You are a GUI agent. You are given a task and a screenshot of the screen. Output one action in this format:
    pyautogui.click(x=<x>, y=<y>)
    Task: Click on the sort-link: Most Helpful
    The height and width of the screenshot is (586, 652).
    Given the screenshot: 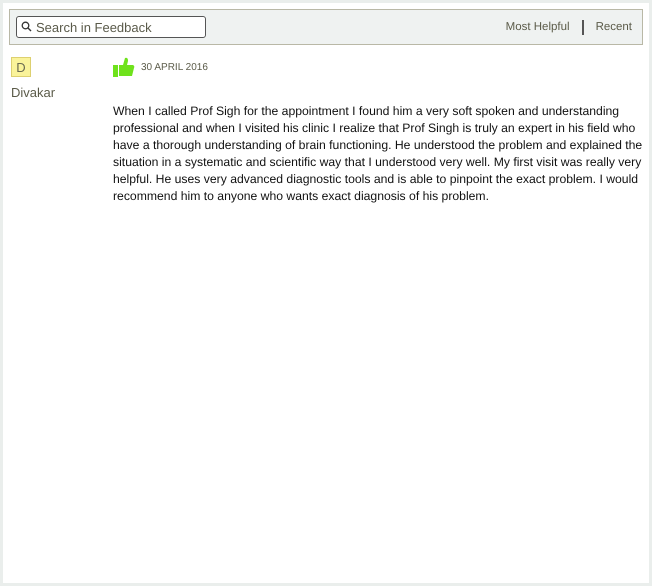 What is the action you would take?
    pyautogui.click(x=538, y=27)
    